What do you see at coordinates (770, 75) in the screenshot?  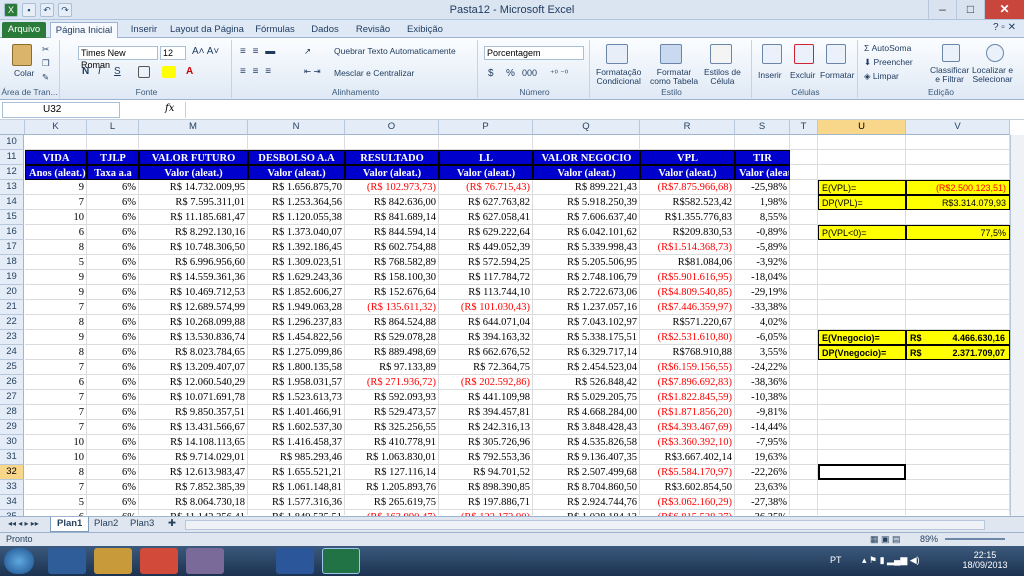 I see `insert-cells-button: Inserir` at bounding box center [770, 75].